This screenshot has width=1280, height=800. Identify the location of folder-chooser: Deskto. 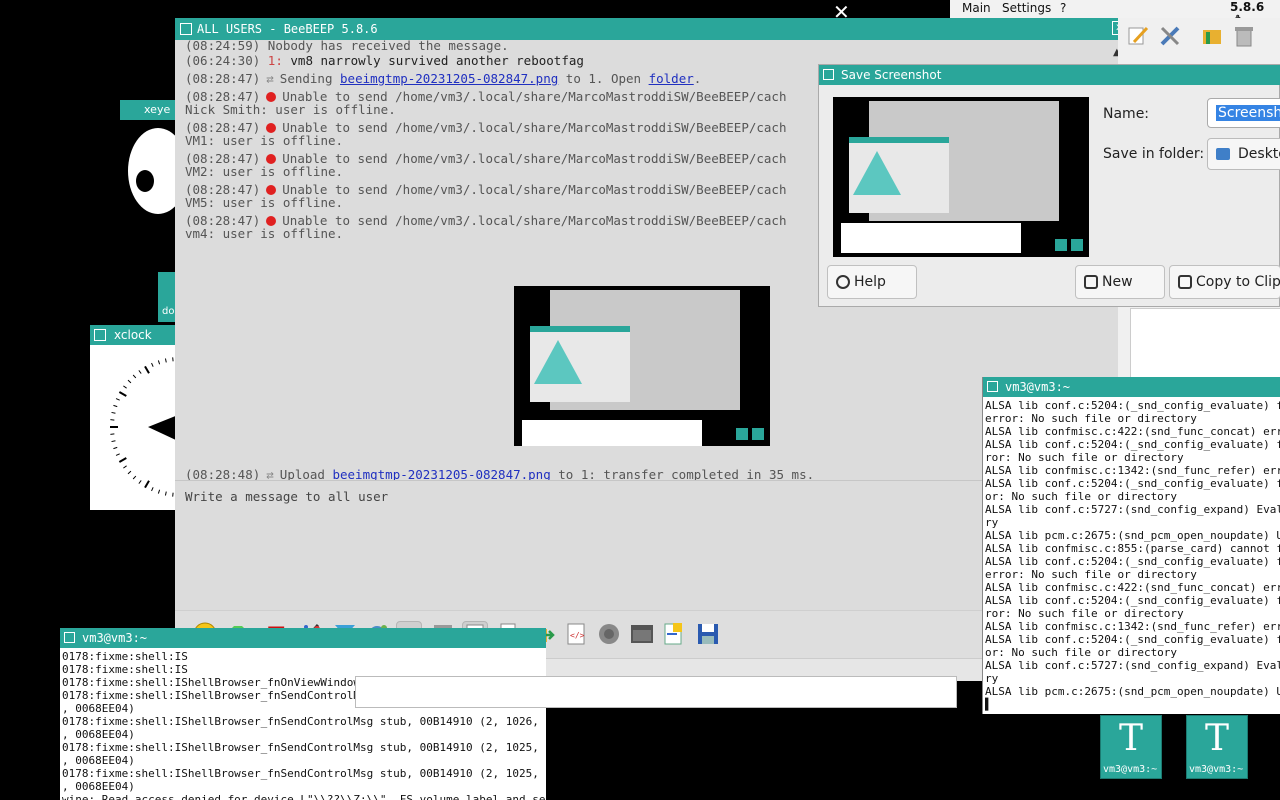
(1243, 154).